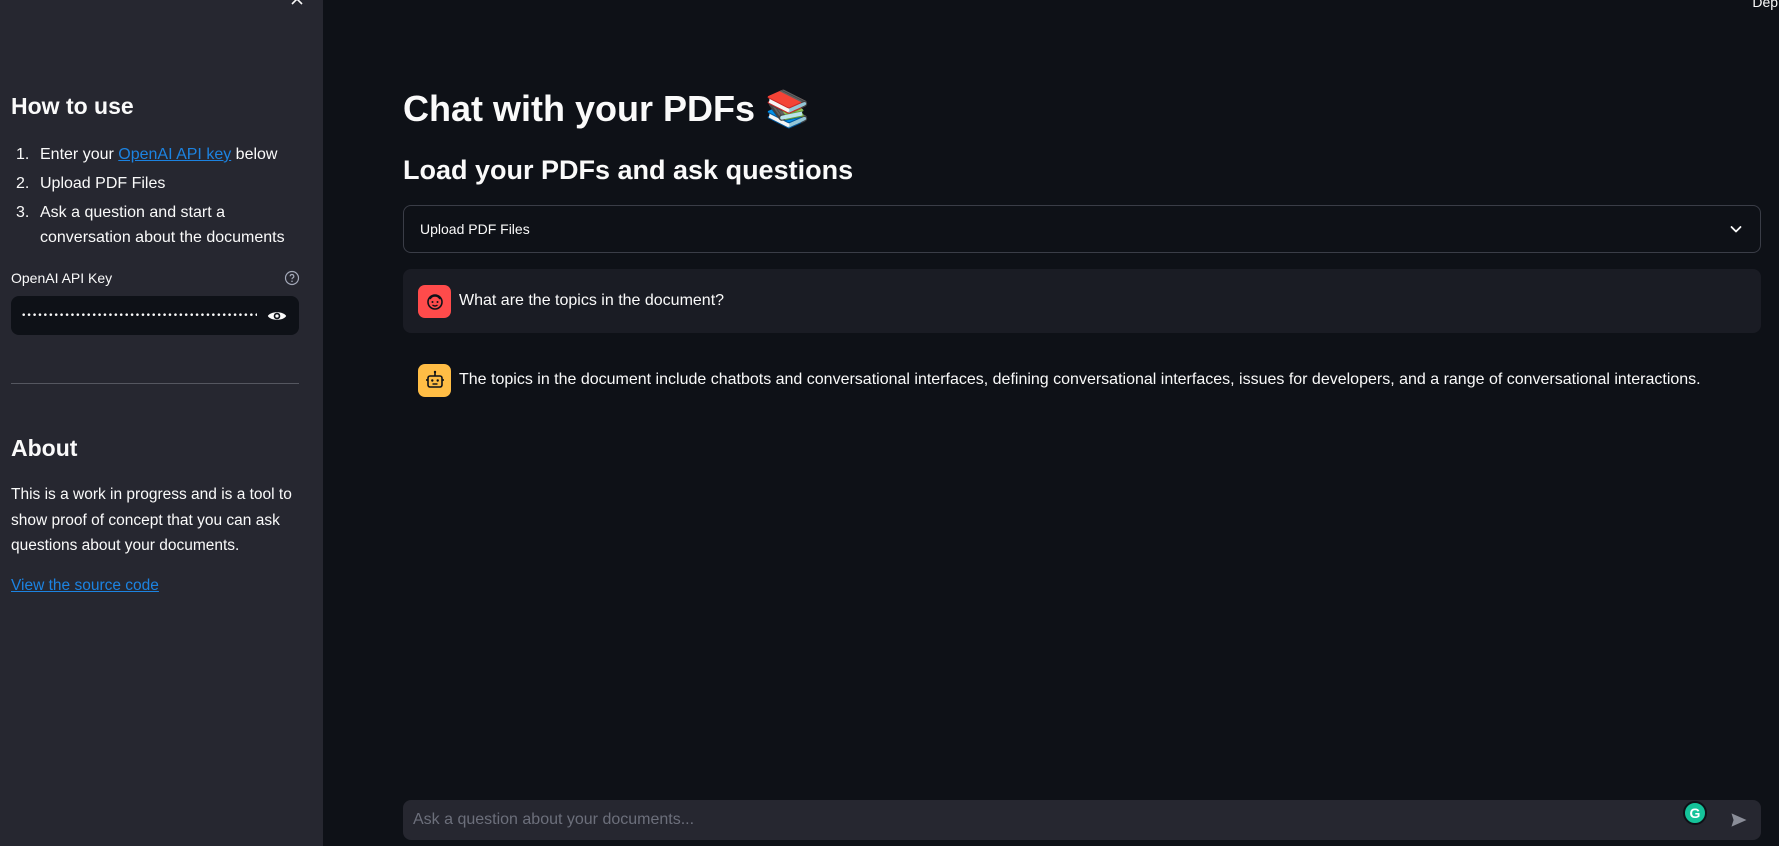 This screenshot has height=846, width=1779. Describe the element at coordinates (434, 301) in the screenshot. I see `user-avatar-icon` at that location.